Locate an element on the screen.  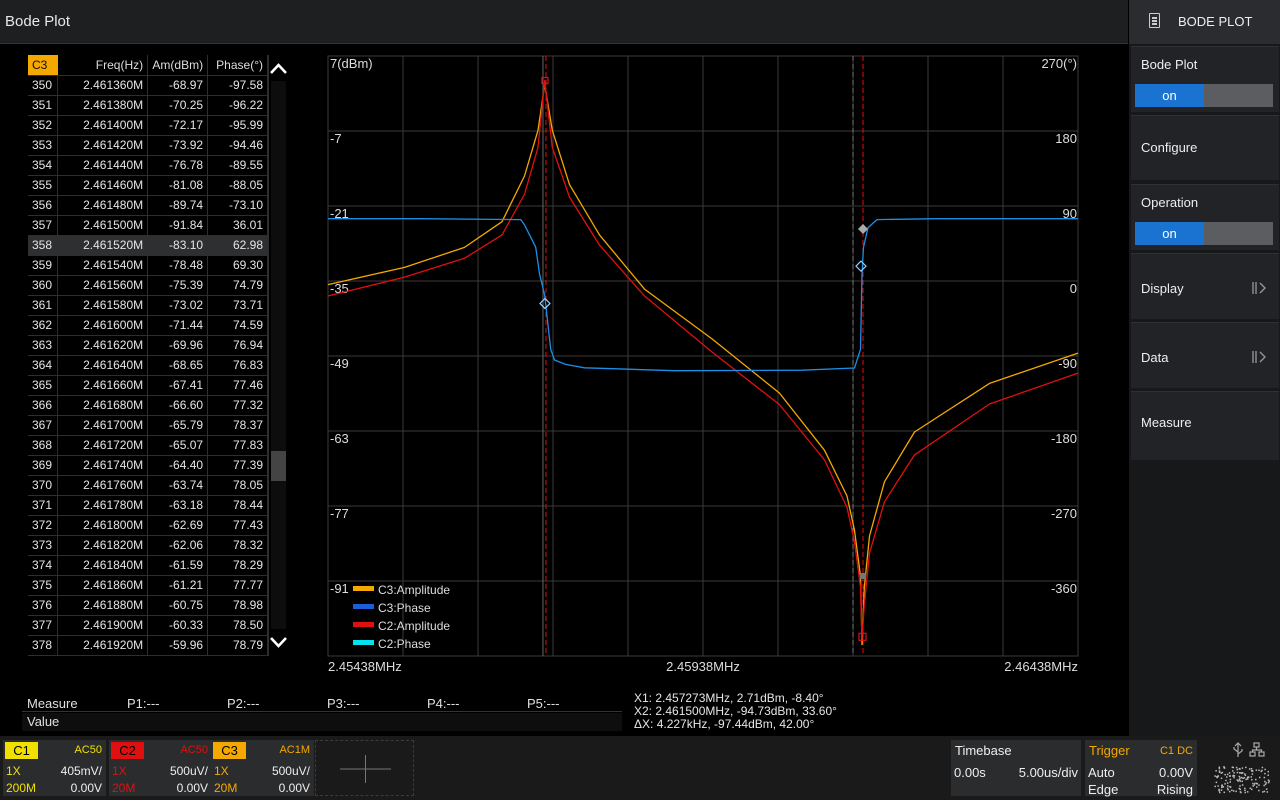
x-tick-label: 2.45938MHz is located at coordinates (703, 666).